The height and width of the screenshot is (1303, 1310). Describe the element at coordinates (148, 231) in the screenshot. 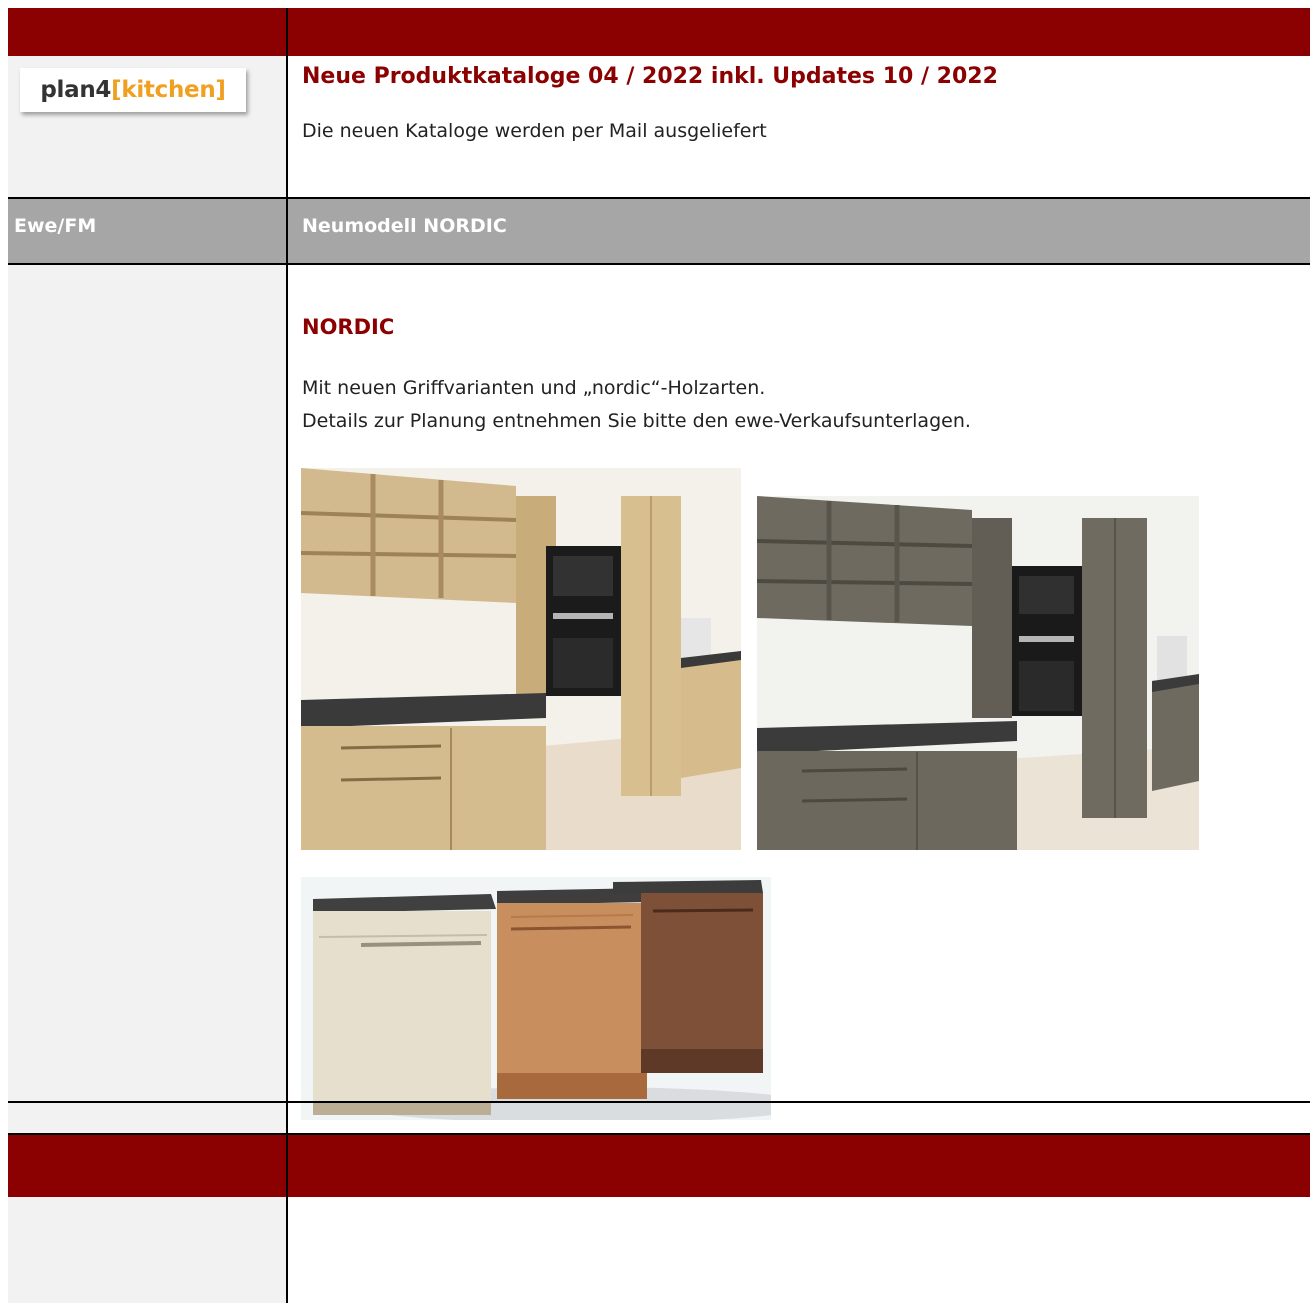

I see `section-left-cell: Ewe/FM` at that location.